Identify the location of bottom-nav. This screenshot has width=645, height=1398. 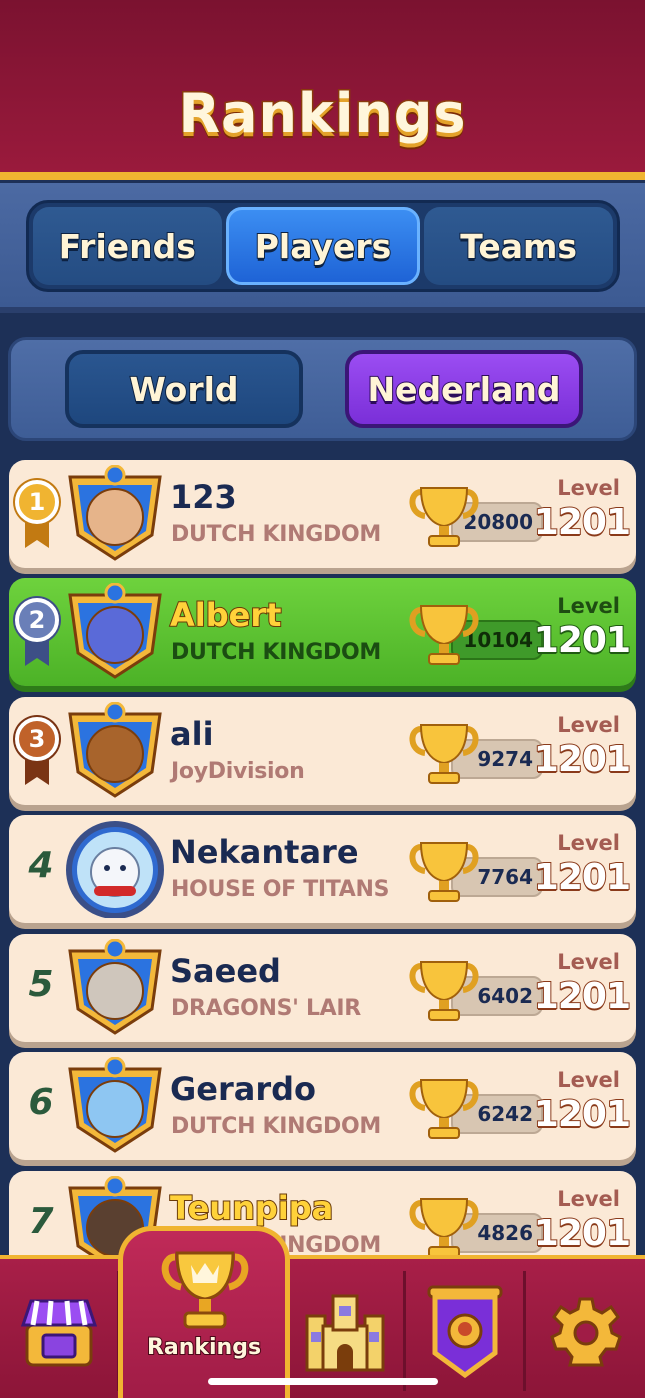
(322, 1326).